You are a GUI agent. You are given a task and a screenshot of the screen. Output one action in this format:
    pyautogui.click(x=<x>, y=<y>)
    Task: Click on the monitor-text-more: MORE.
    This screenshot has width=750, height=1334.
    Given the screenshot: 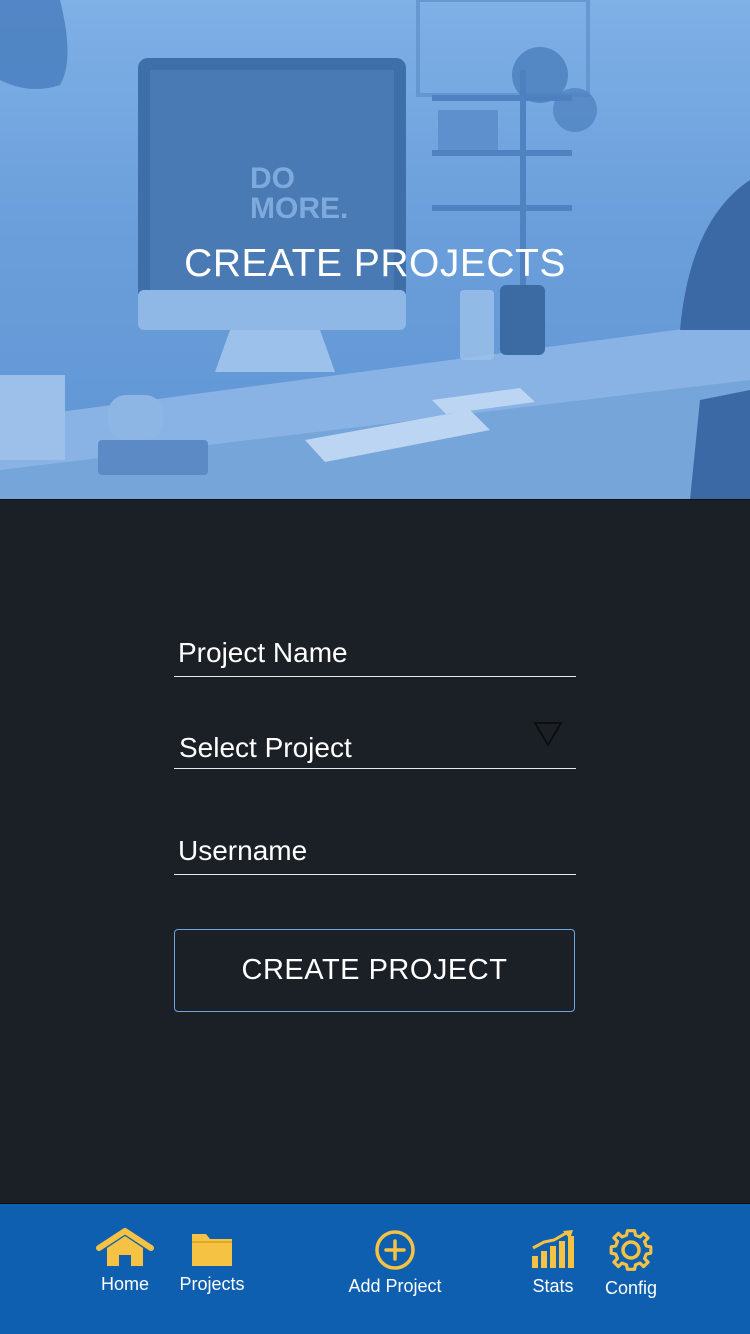 What is the action you would take?
    pyautogui.click(x=299, y=208)
    